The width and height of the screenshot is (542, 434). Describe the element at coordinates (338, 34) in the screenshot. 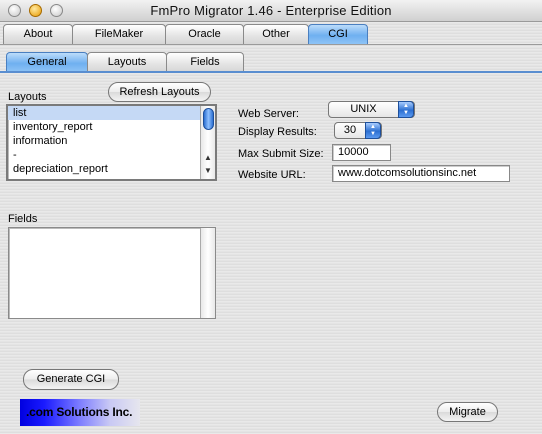

I see `tab-cgi: CGI` at that location.